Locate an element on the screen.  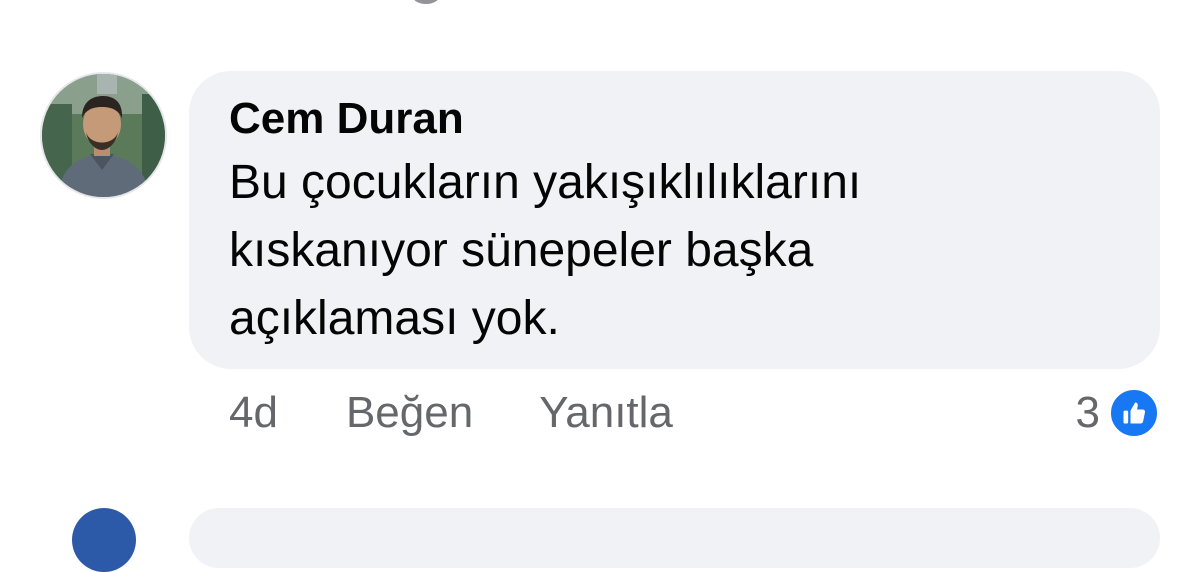
next-comment-avatar is located at coordinates (104, 540).